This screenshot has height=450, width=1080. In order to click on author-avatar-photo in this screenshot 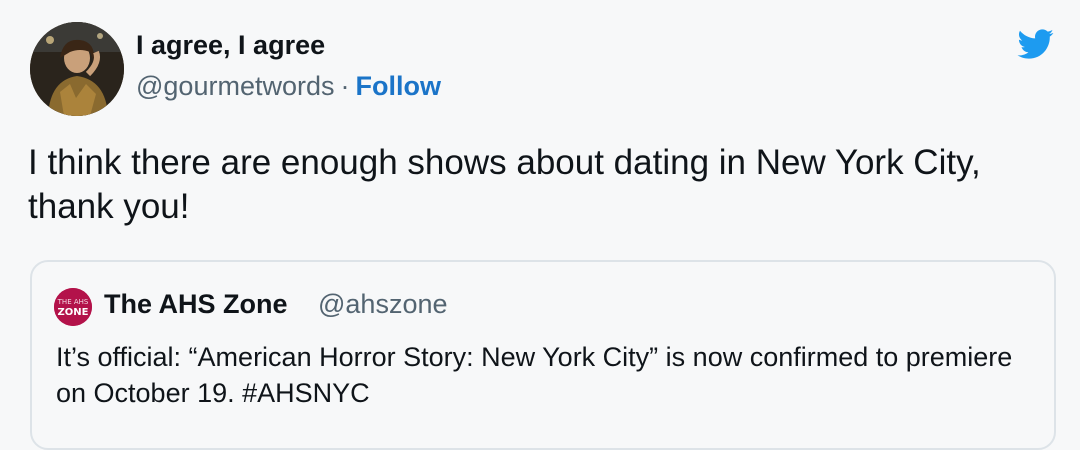, I will do `click(77, 69)`.